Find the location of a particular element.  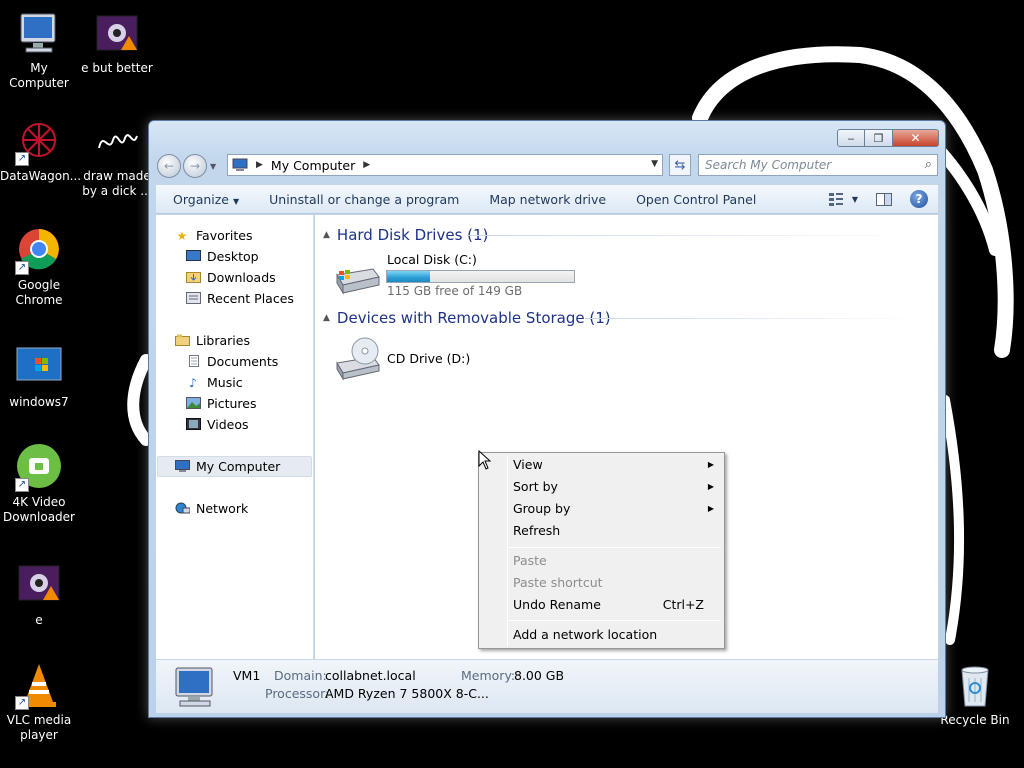

menu-item-add-network-location: Add a network location is located at coordinates (613, 635).